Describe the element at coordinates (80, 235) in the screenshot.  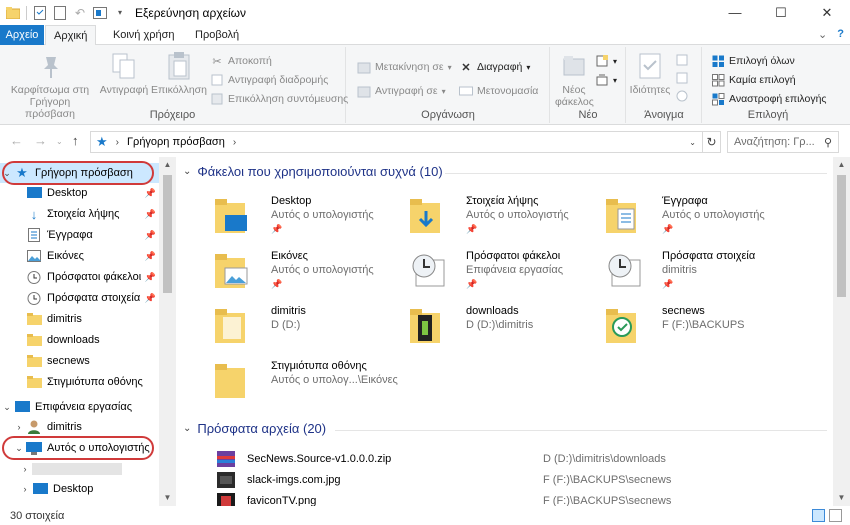
I see `nav-item-documents: Έγγραφα 📌` at that location.